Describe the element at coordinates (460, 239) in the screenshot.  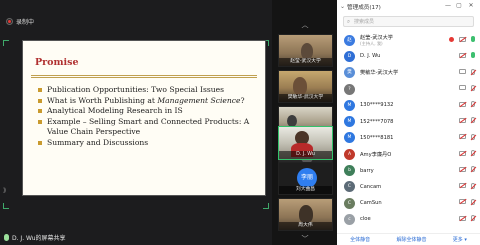
I see `more-button: 更多 ▾` at that location.